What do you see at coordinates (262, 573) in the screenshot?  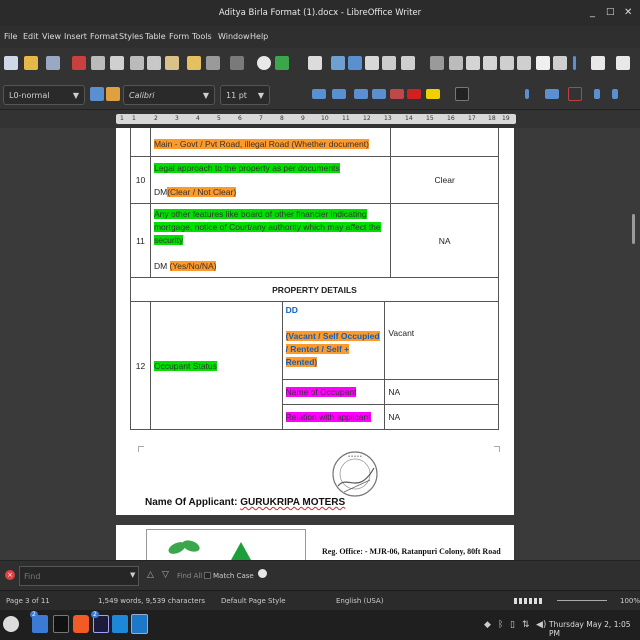 I see `find-options-icon` at bounding box center [262, 573].